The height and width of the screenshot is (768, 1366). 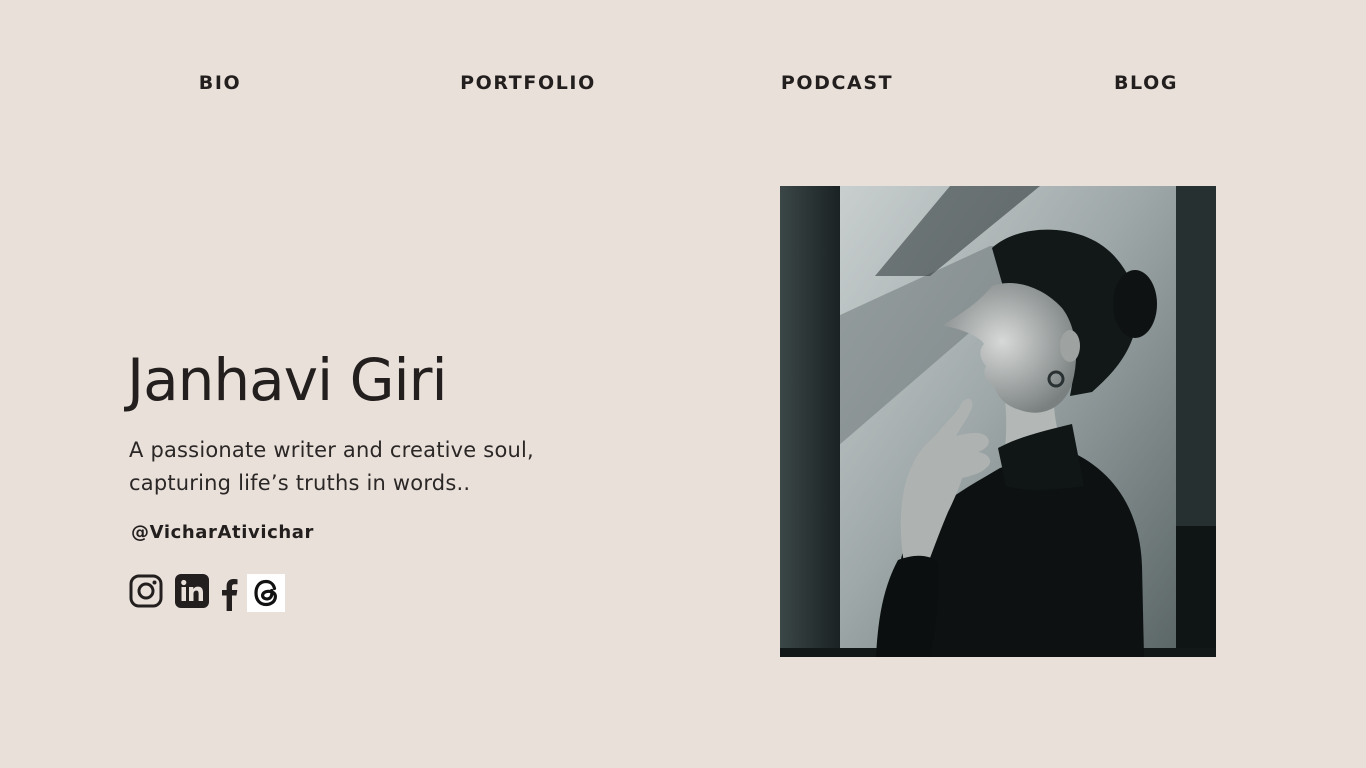 I want to click on nav-item-portfolio: PORTFOLIO, so click(x=528, y=83).